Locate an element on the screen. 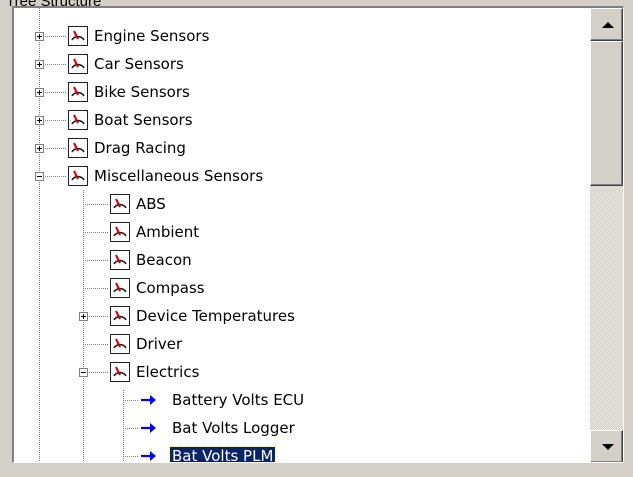  tree-item-label: Electrics is located at coordinates (168, 372).